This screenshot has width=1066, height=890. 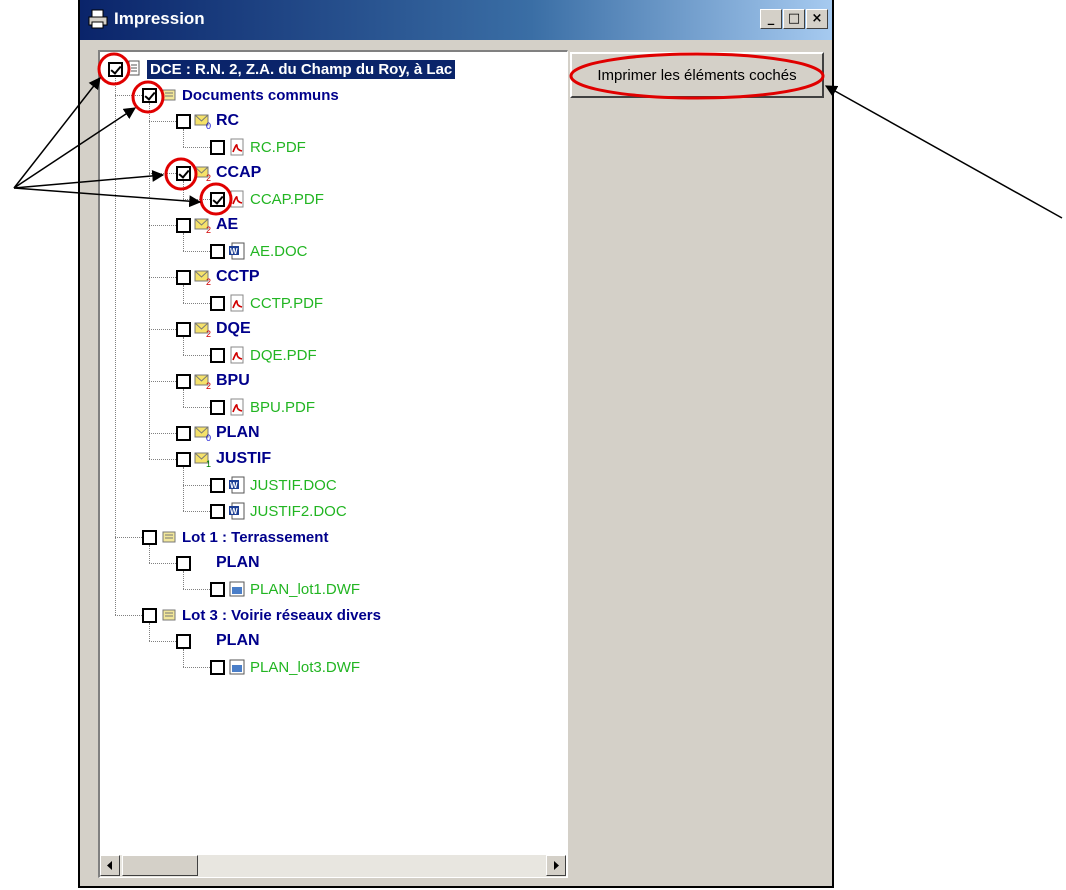 What do you see at coordinates (237, 511) in the screenshot?
I see `word-doc-icon: W` at bounding box center [237, 511].